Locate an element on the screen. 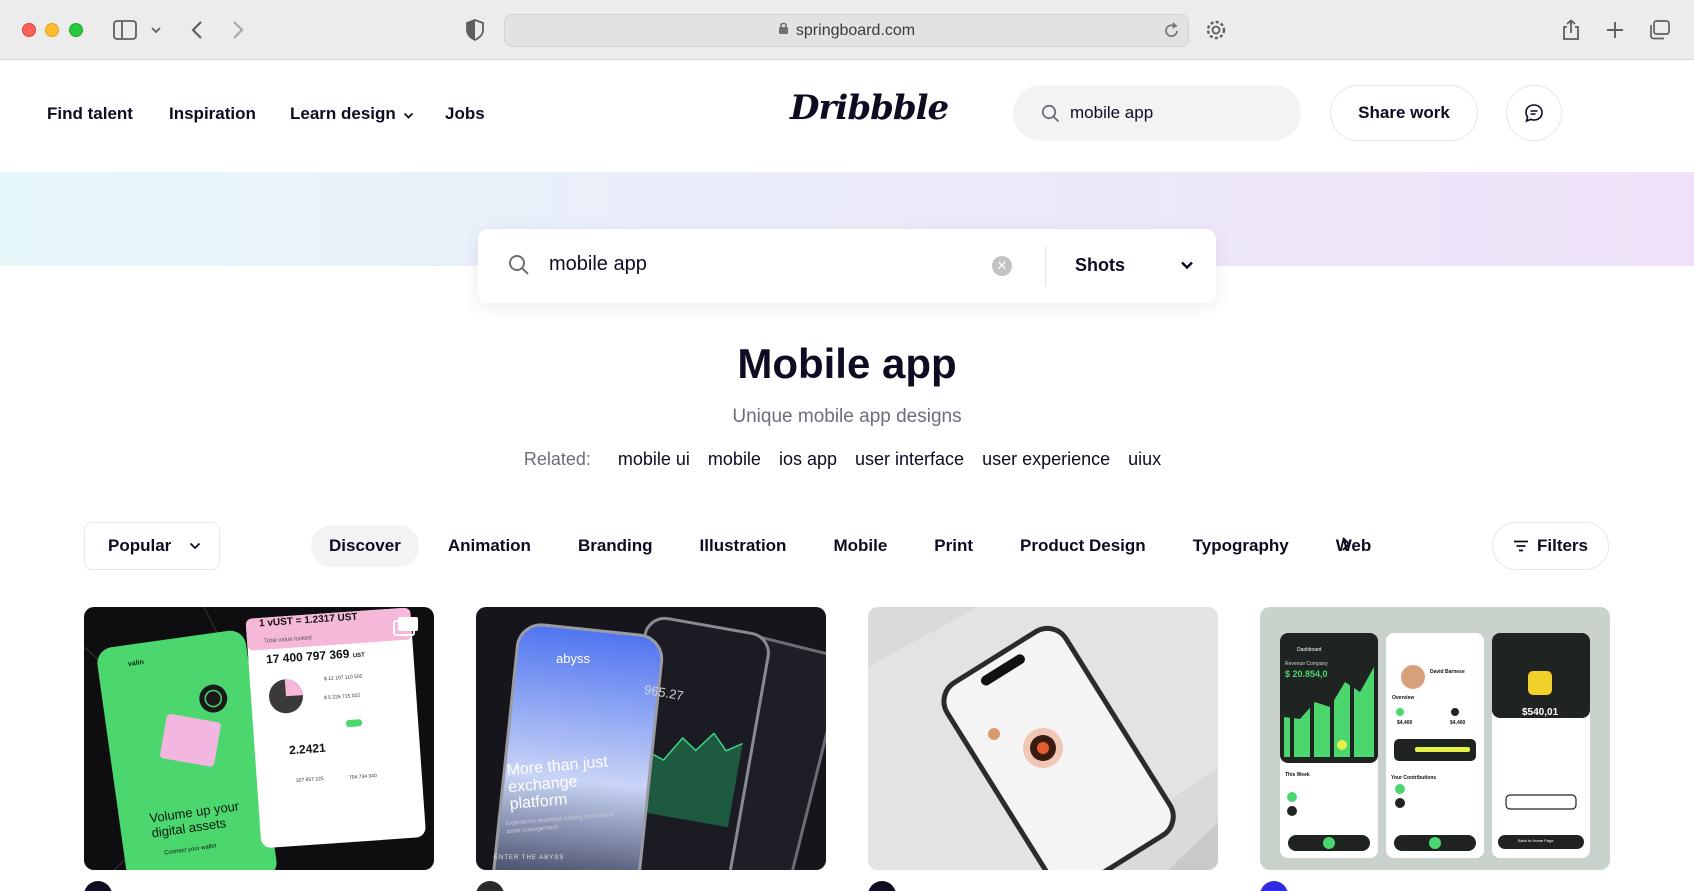 The image size is (1694, 891). back-icon is located at coordinates (197, 30).